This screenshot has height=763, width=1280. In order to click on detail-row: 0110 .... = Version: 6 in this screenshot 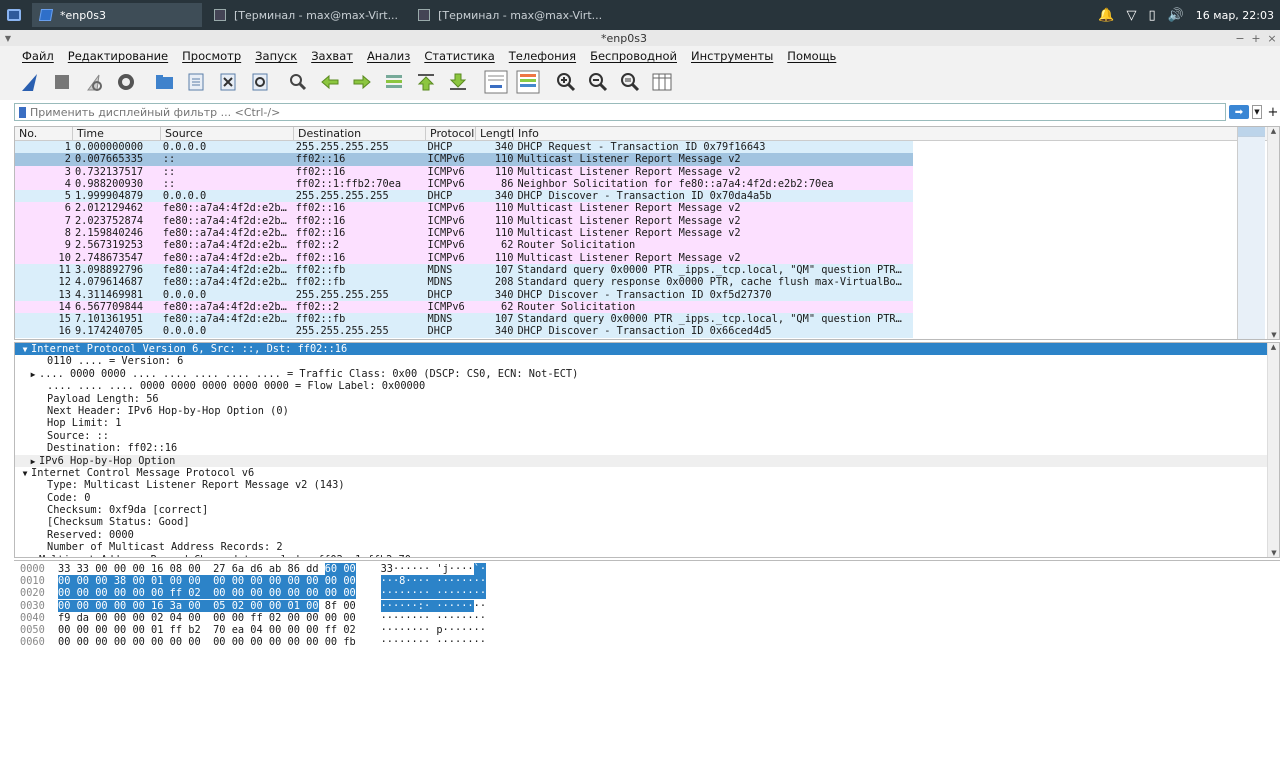, I will do `click(647, 361)`.